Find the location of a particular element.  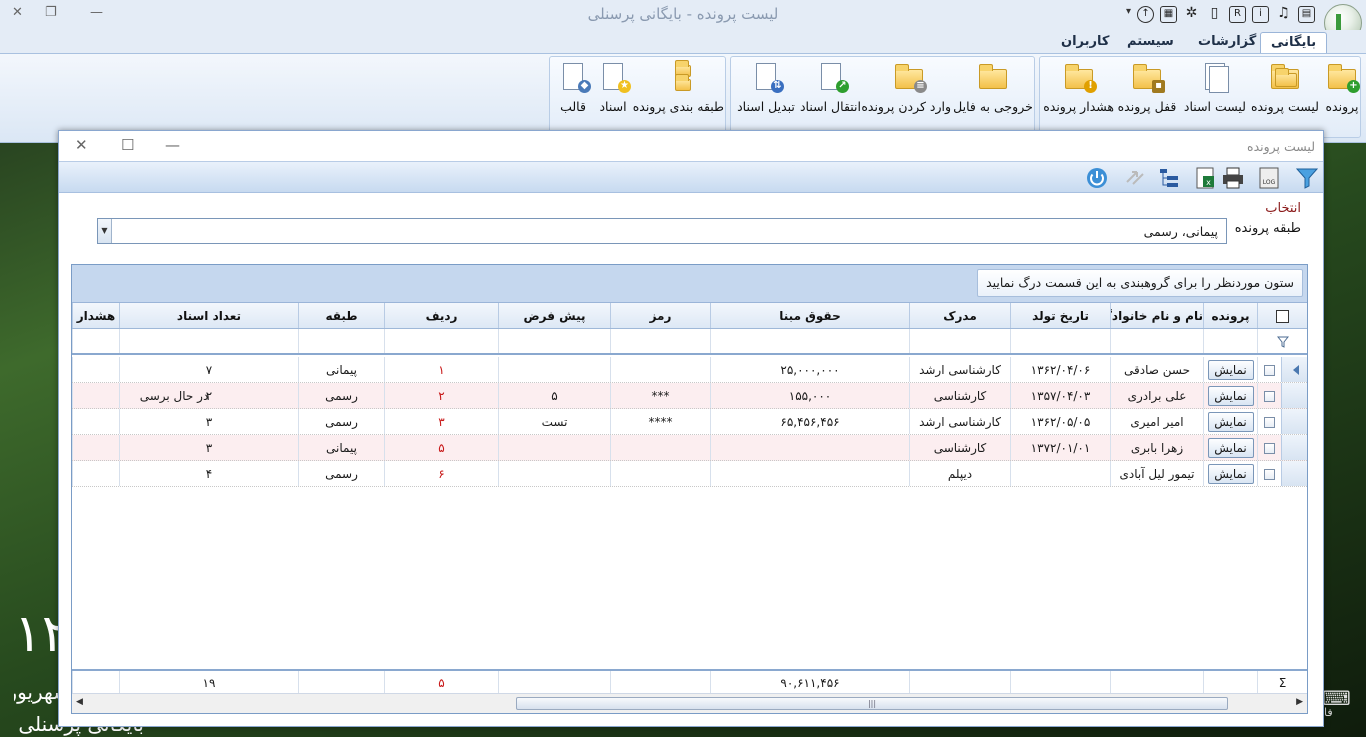

col-default: پیش فرض is located at coordinates (554, 315).